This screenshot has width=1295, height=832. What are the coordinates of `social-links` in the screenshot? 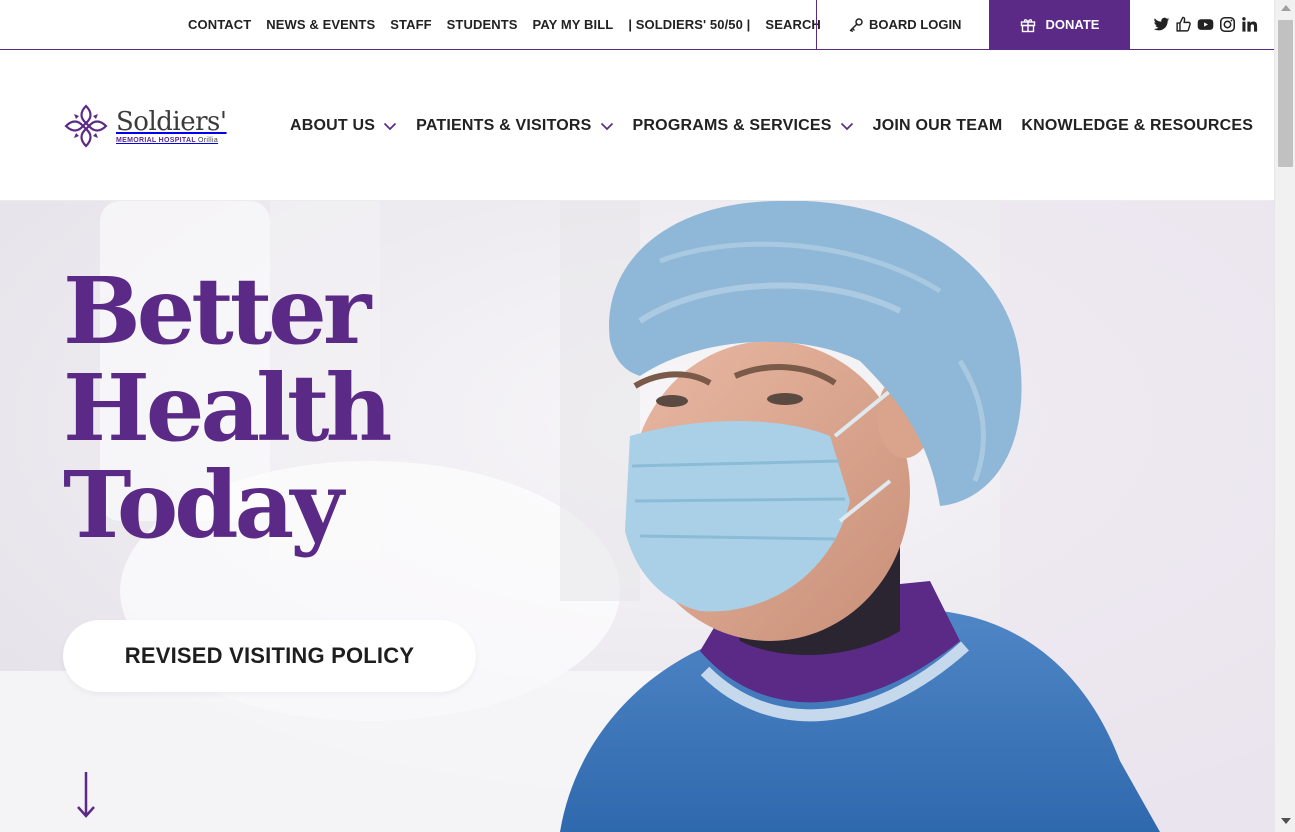 It's located at (1205, 24).